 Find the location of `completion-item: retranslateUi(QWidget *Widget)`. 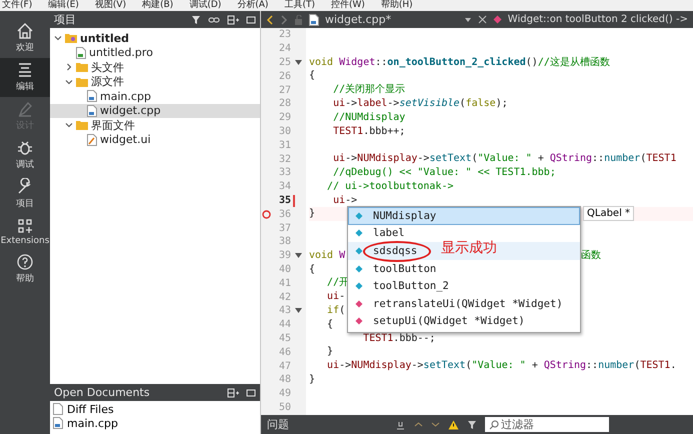

completion-item: retranslateUi(QWidget *Widget) is located at coordinates (464, 303).